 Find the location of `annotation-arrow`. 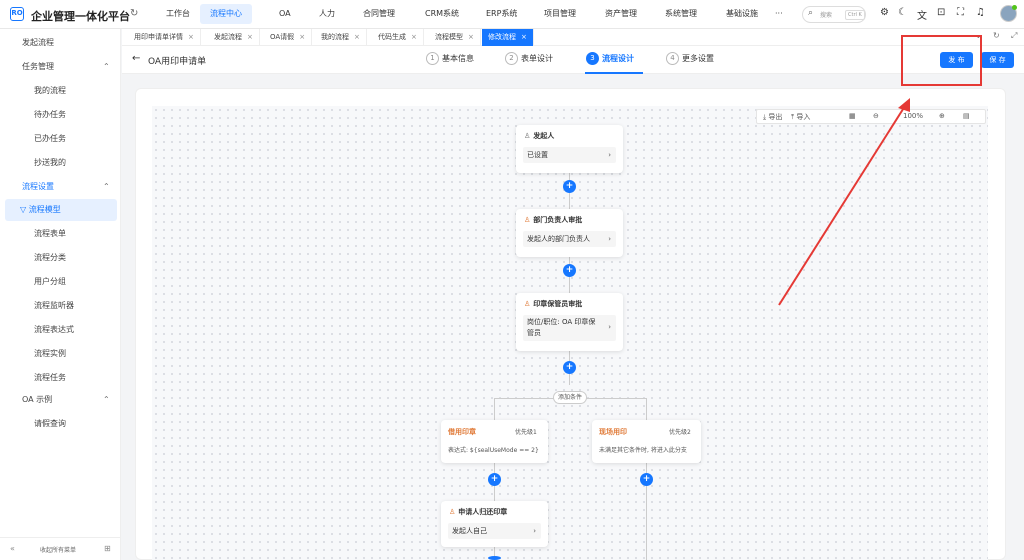

annotation-arrow is located at coordinates (844, 202).